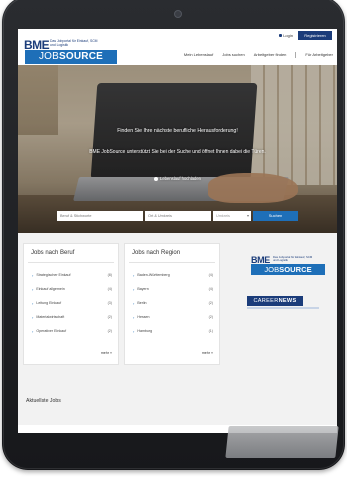  Describe the element at coordinates (72, 317) in the screenshot. I see `list-item: › Materialwirtschaft (2)` at that location.